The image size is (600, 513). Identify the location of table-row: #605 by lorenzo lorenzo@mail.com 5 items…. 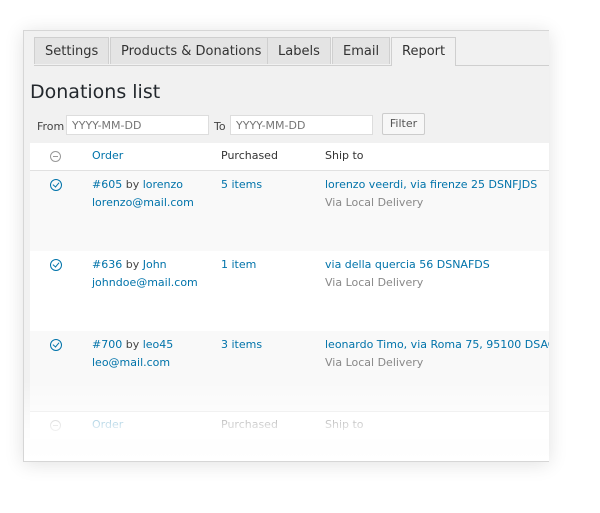
(289, 211).